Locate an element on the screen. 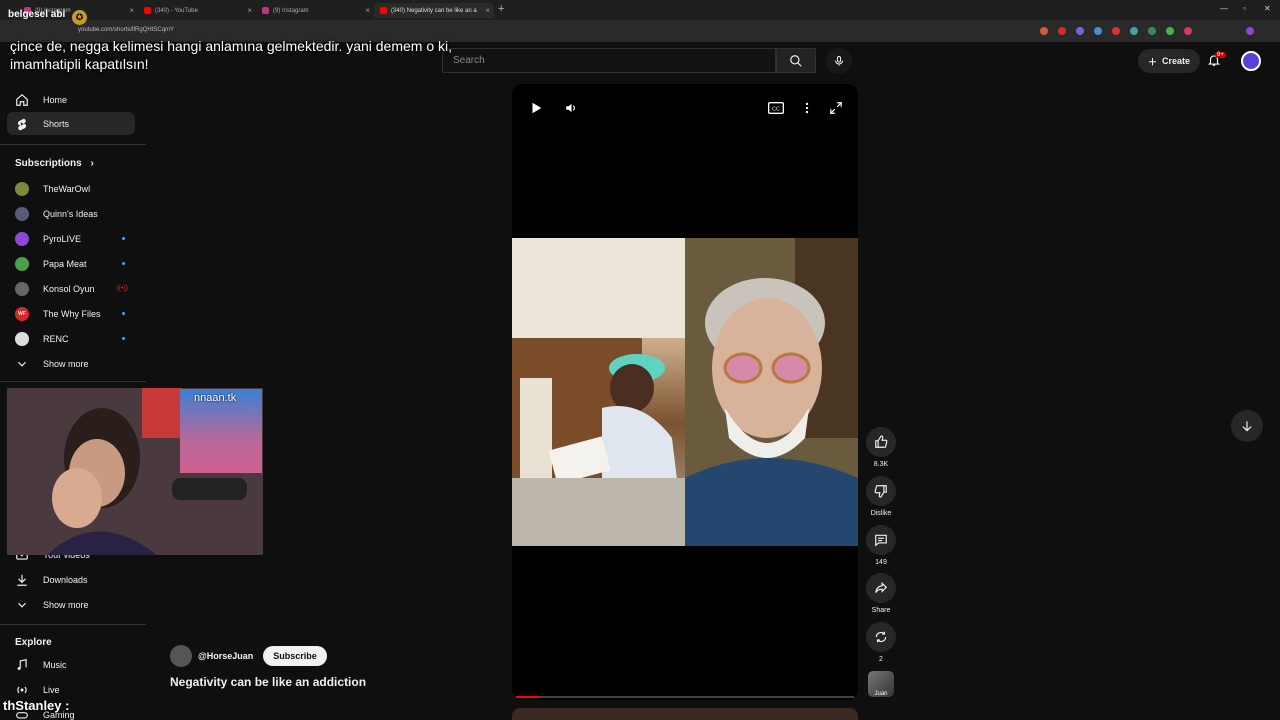  explore-heading: Explore is located at coordinates (33, 642).